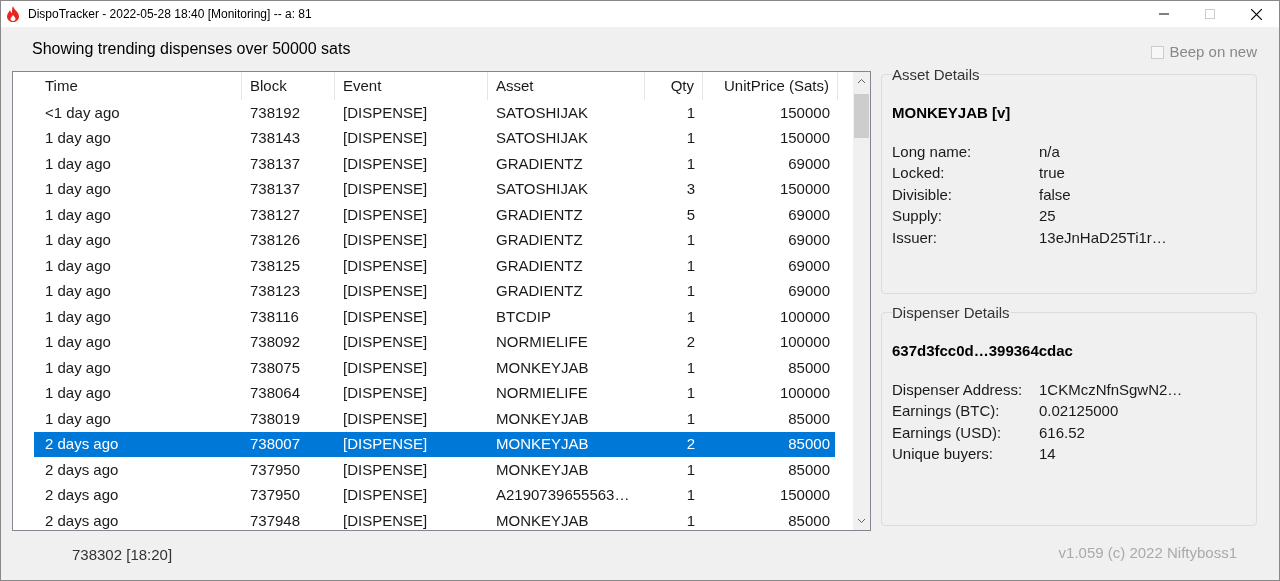  I want to click on table-row: 1 day ago 738143 [DISPENSE] SATOSHIJAK 1 150000, so click(434, 138).